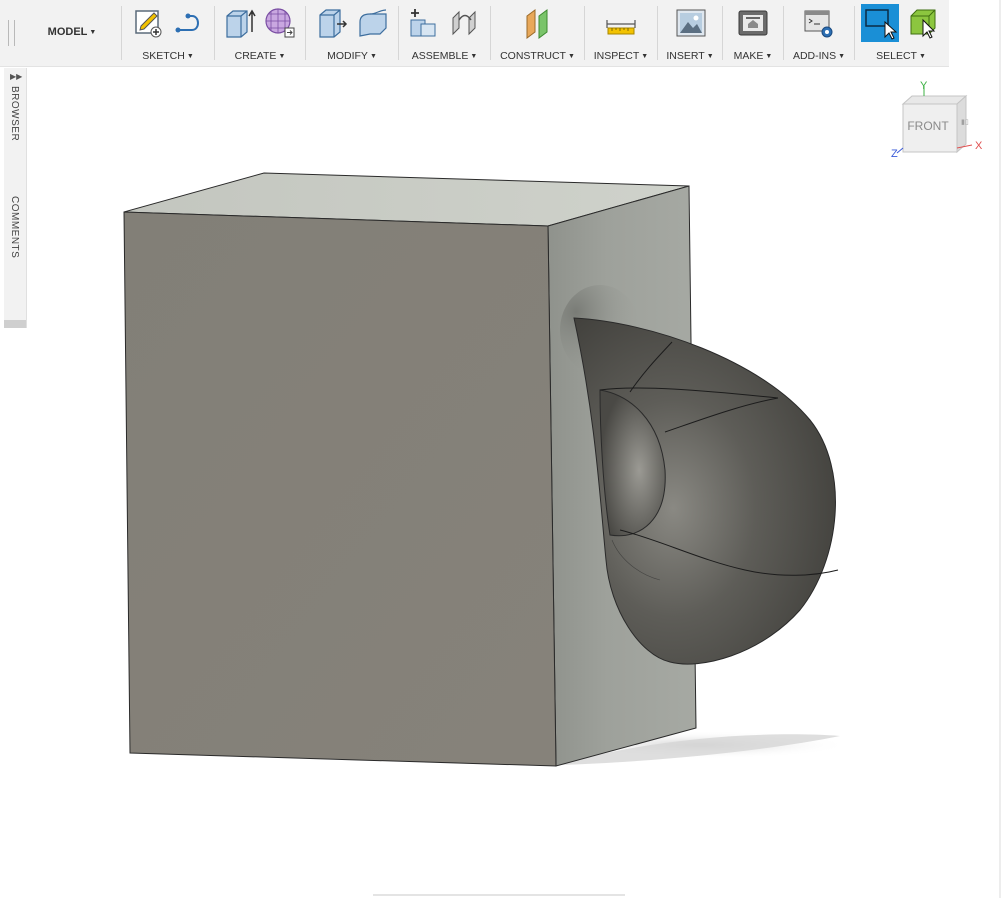 The width and height of the screenshot is (1001, 898). Describe the element at coordinates (149, 23) in the screenshot. I see `create-sketch-icon` at that location.